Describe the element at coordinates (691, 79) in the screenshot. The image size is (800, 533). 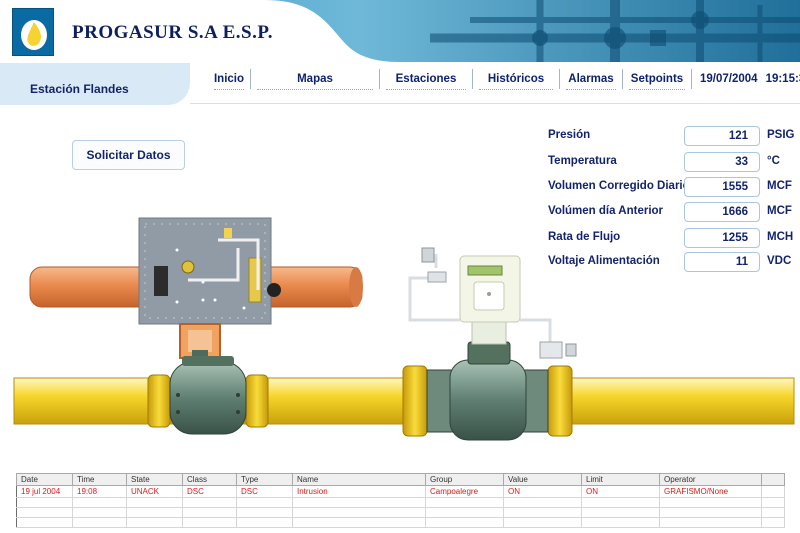
I see `nav-separator` at that location.